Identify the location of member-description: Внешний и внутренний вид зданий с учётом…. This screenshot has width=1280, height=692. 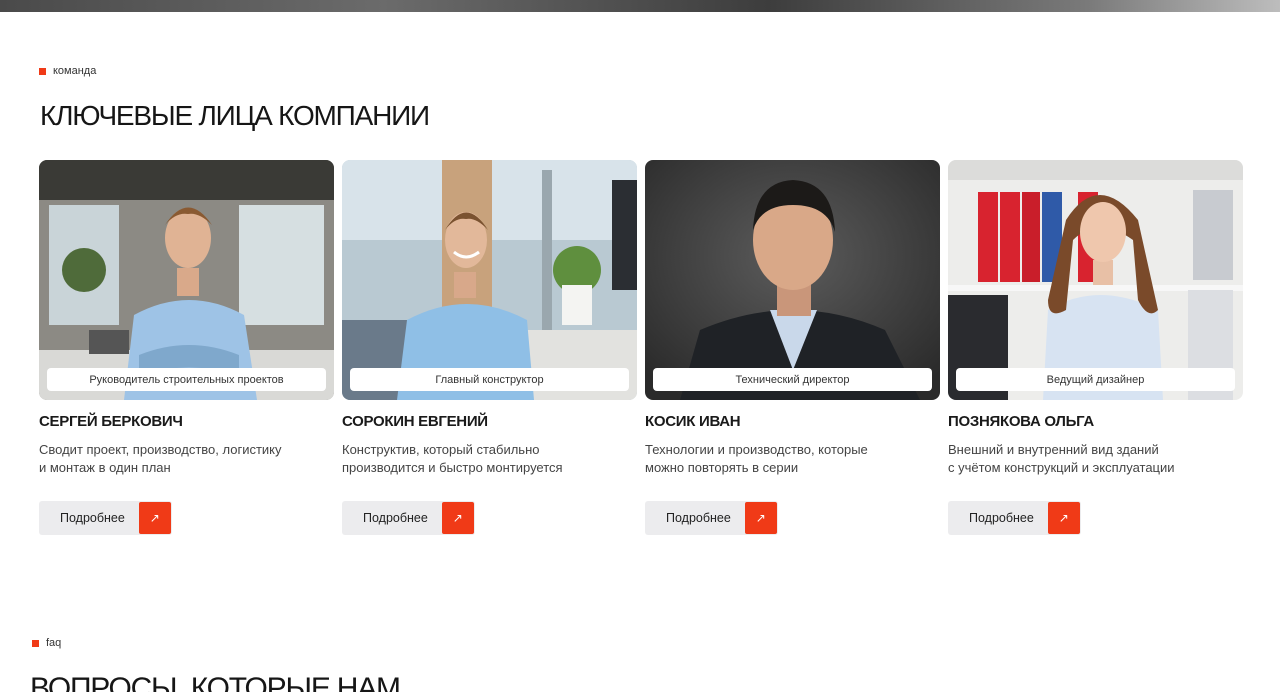
(1078, 459).